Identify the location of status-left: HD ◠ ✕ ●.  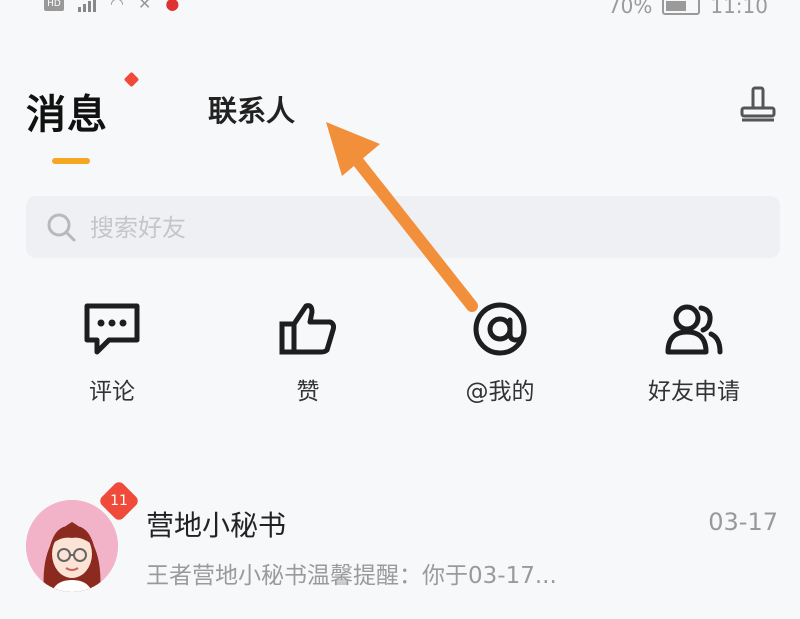
(111, 6).